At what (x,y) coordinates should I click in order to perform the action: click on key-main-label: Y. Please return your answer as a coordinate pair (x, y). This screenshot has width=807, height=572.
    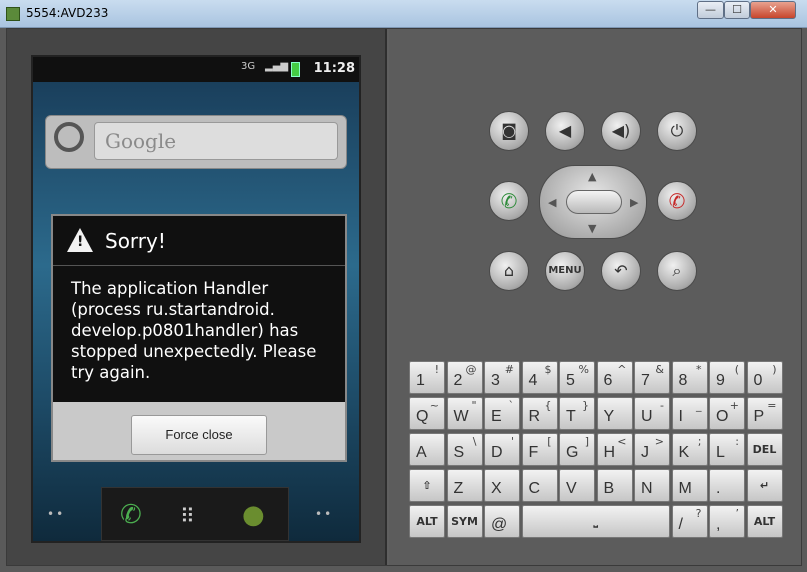
    Looking at the image, I should click on (609, 416).